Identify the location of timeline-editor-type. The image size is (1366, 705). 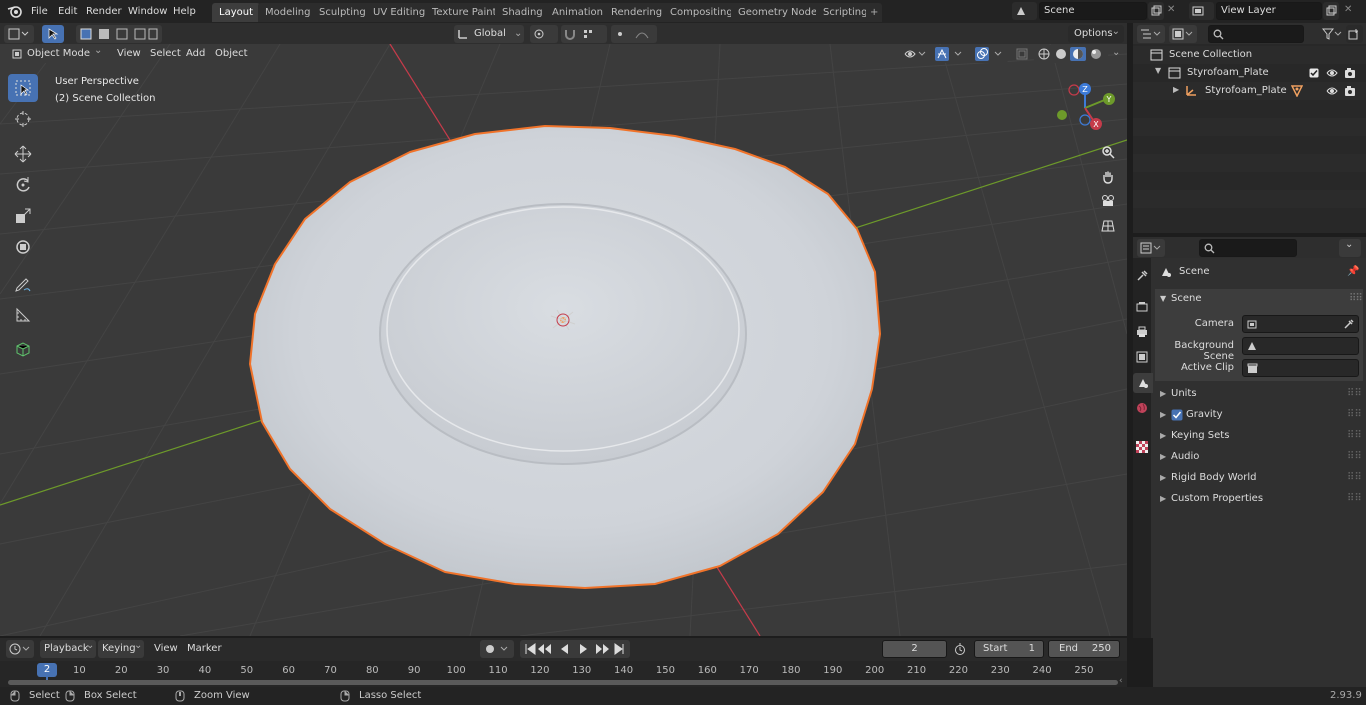
(20, 649).